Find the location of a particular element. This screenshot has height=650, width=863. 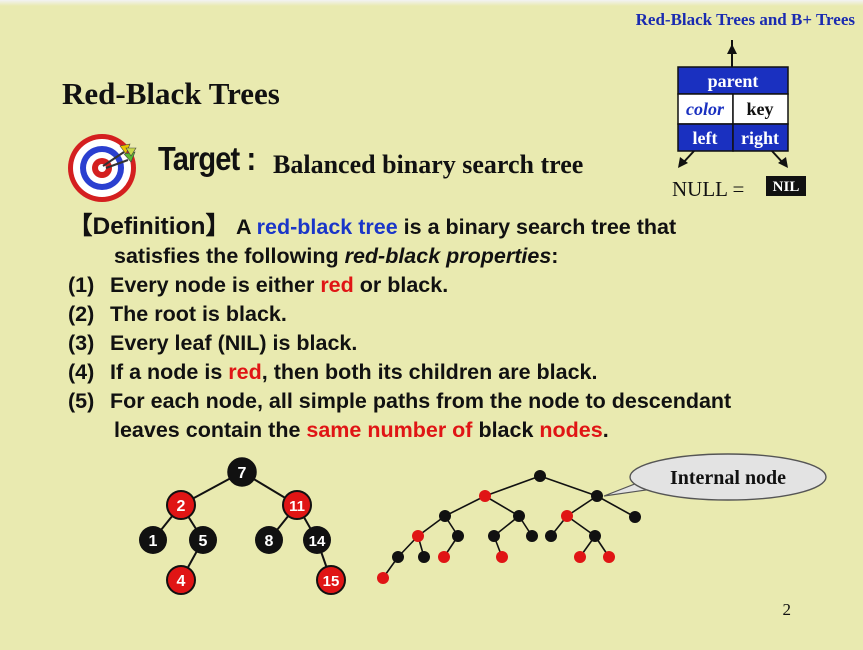

tree-node-key: 5 is located at coordinates (203, 541).